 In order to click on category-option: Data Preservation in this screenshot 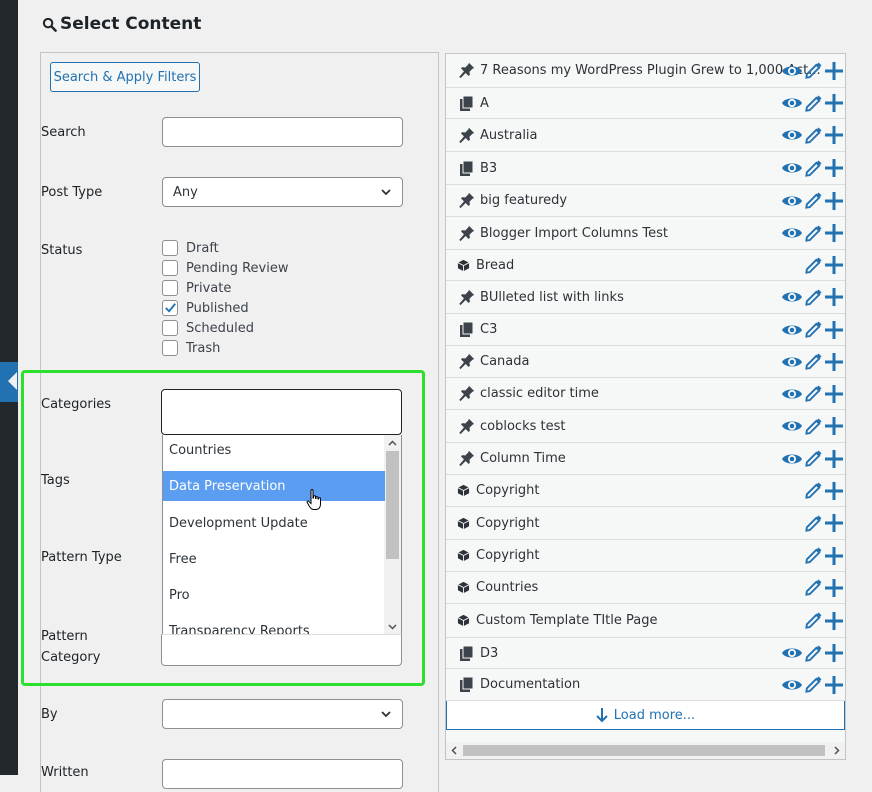, I will do `click(274, 486)`.